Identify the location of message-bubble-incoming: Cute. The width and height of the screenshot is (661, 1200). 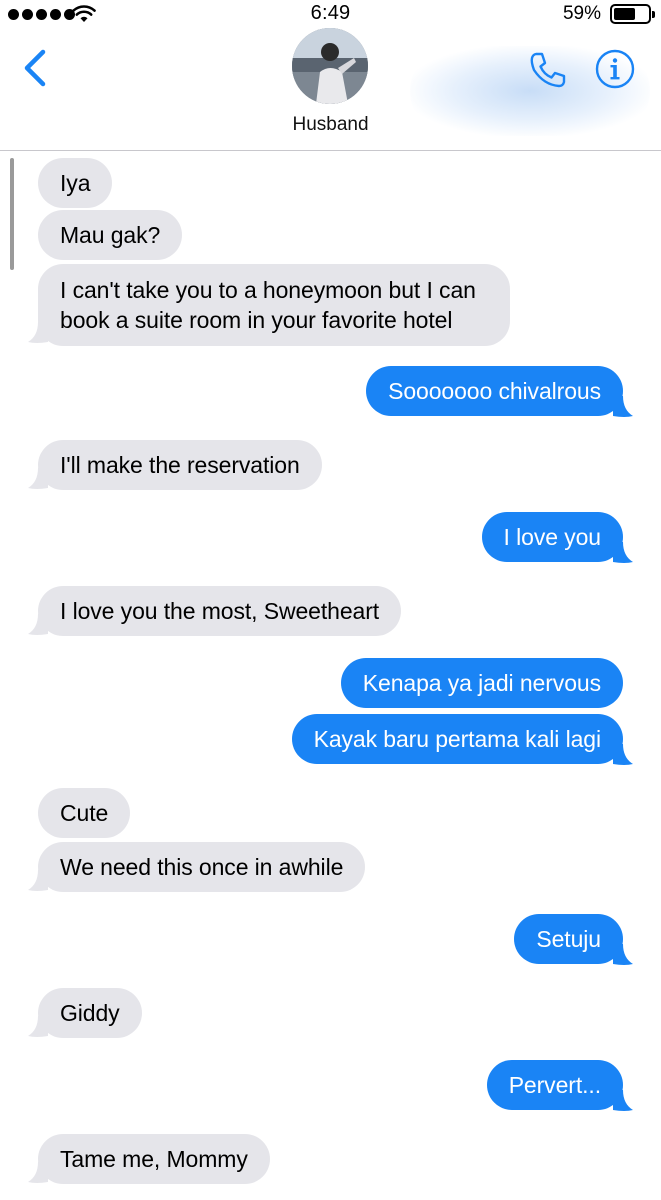
(84, 813).